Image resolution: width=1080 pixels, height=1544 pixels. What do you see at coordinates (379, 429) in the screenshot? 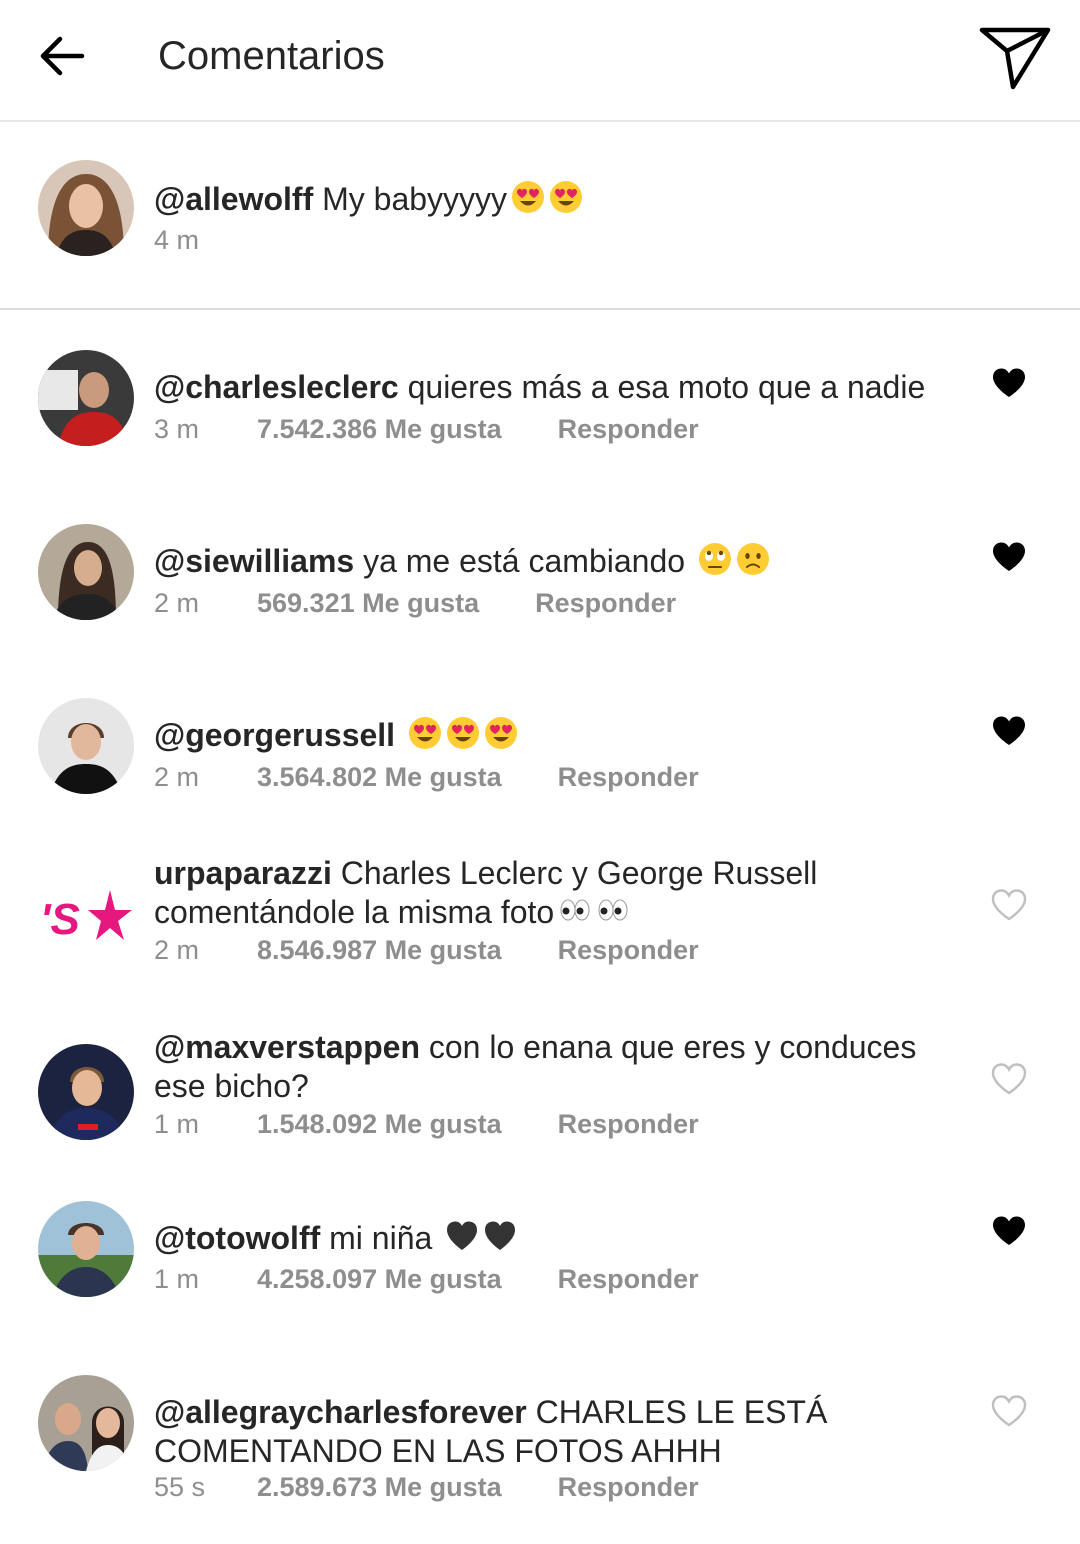
I see `comment-likes: 7.542.386 Me gusta` at bounding box center [379, 429].